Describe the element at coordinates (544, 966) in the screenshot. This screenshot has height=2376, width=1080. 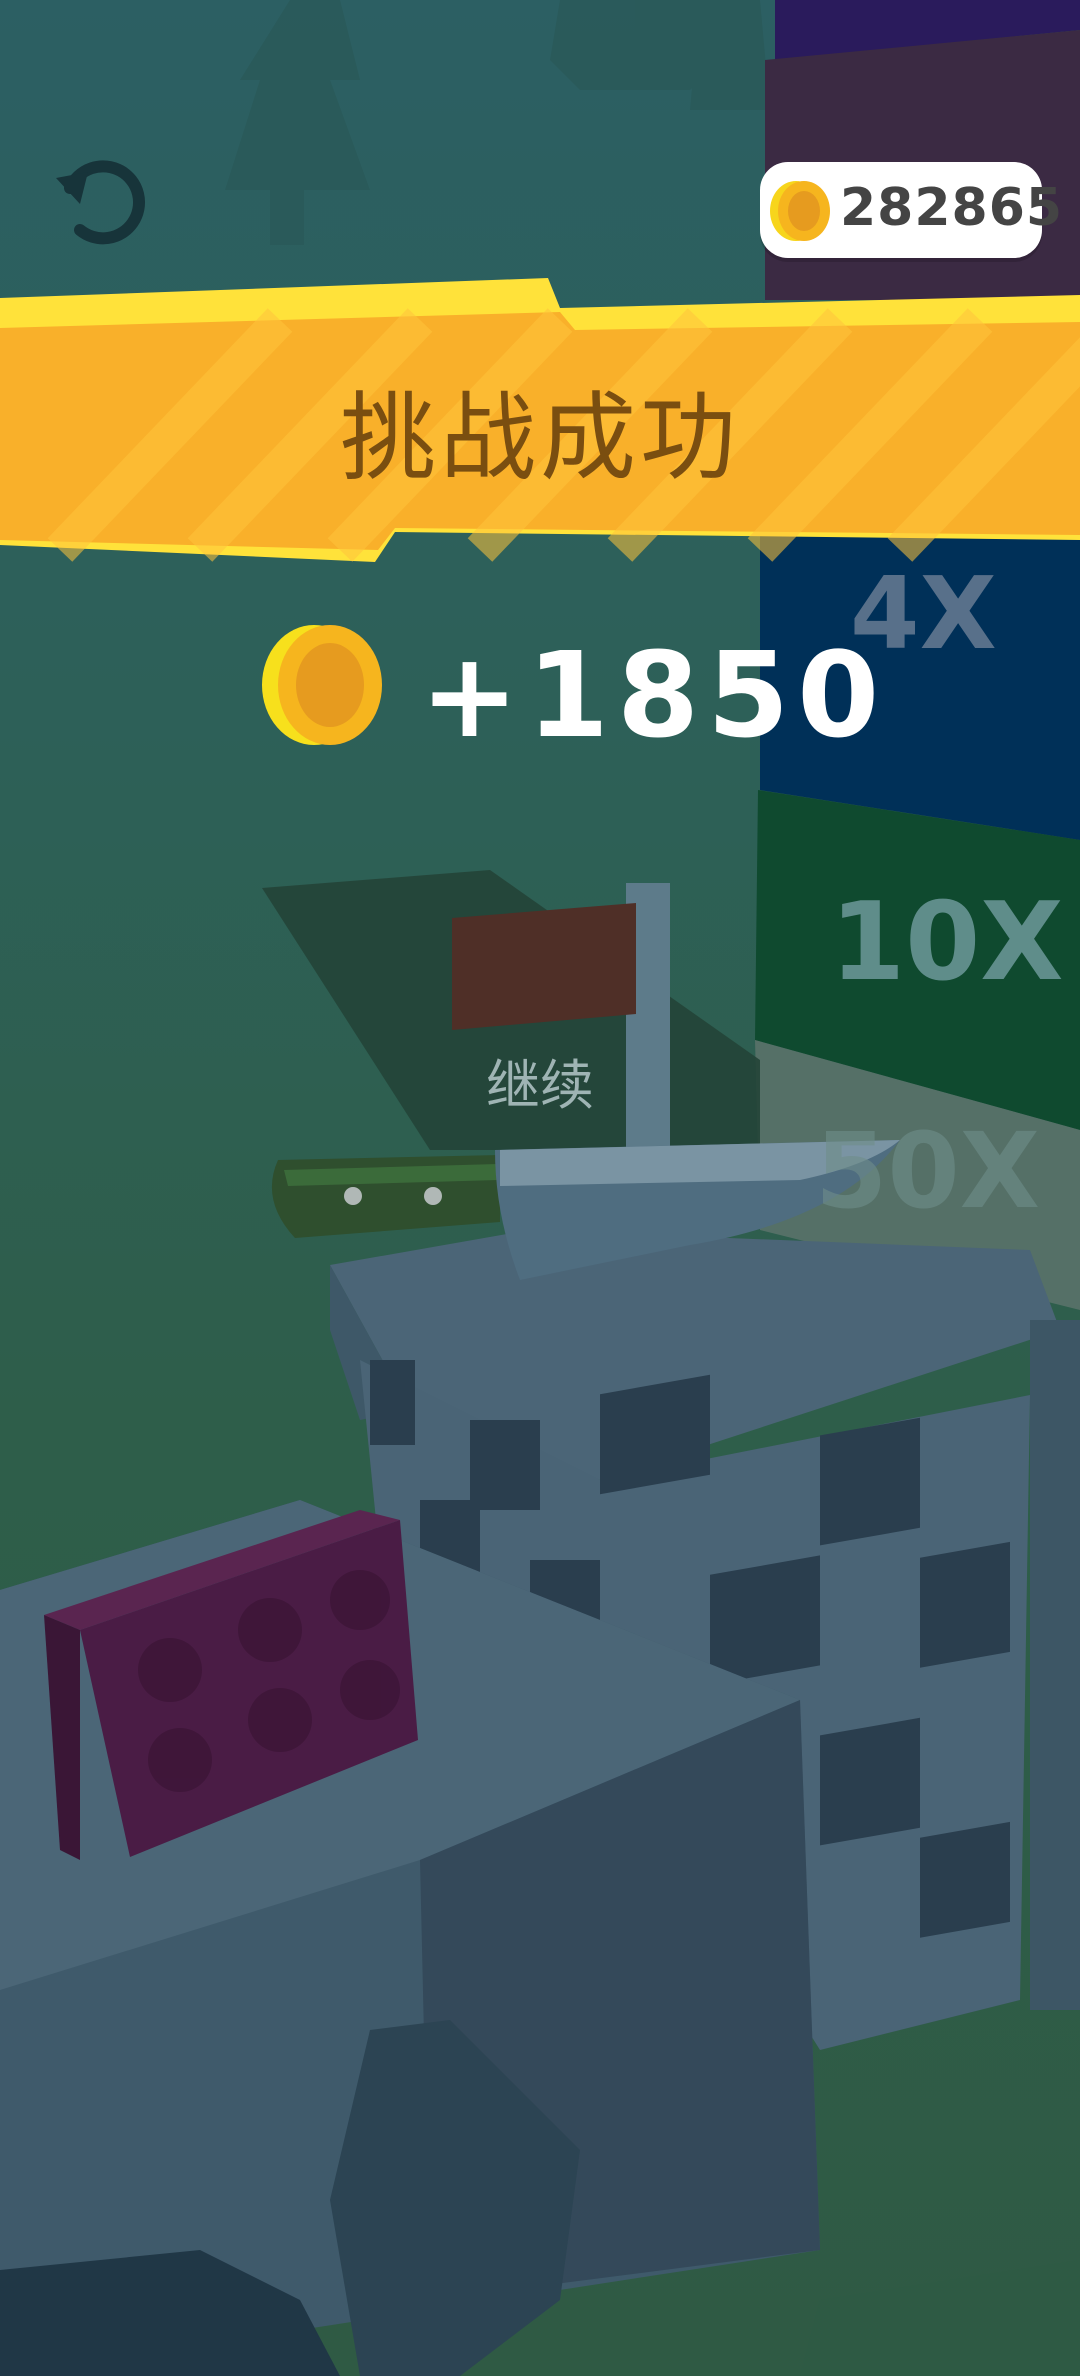
I see `flag-cloth` at that location.